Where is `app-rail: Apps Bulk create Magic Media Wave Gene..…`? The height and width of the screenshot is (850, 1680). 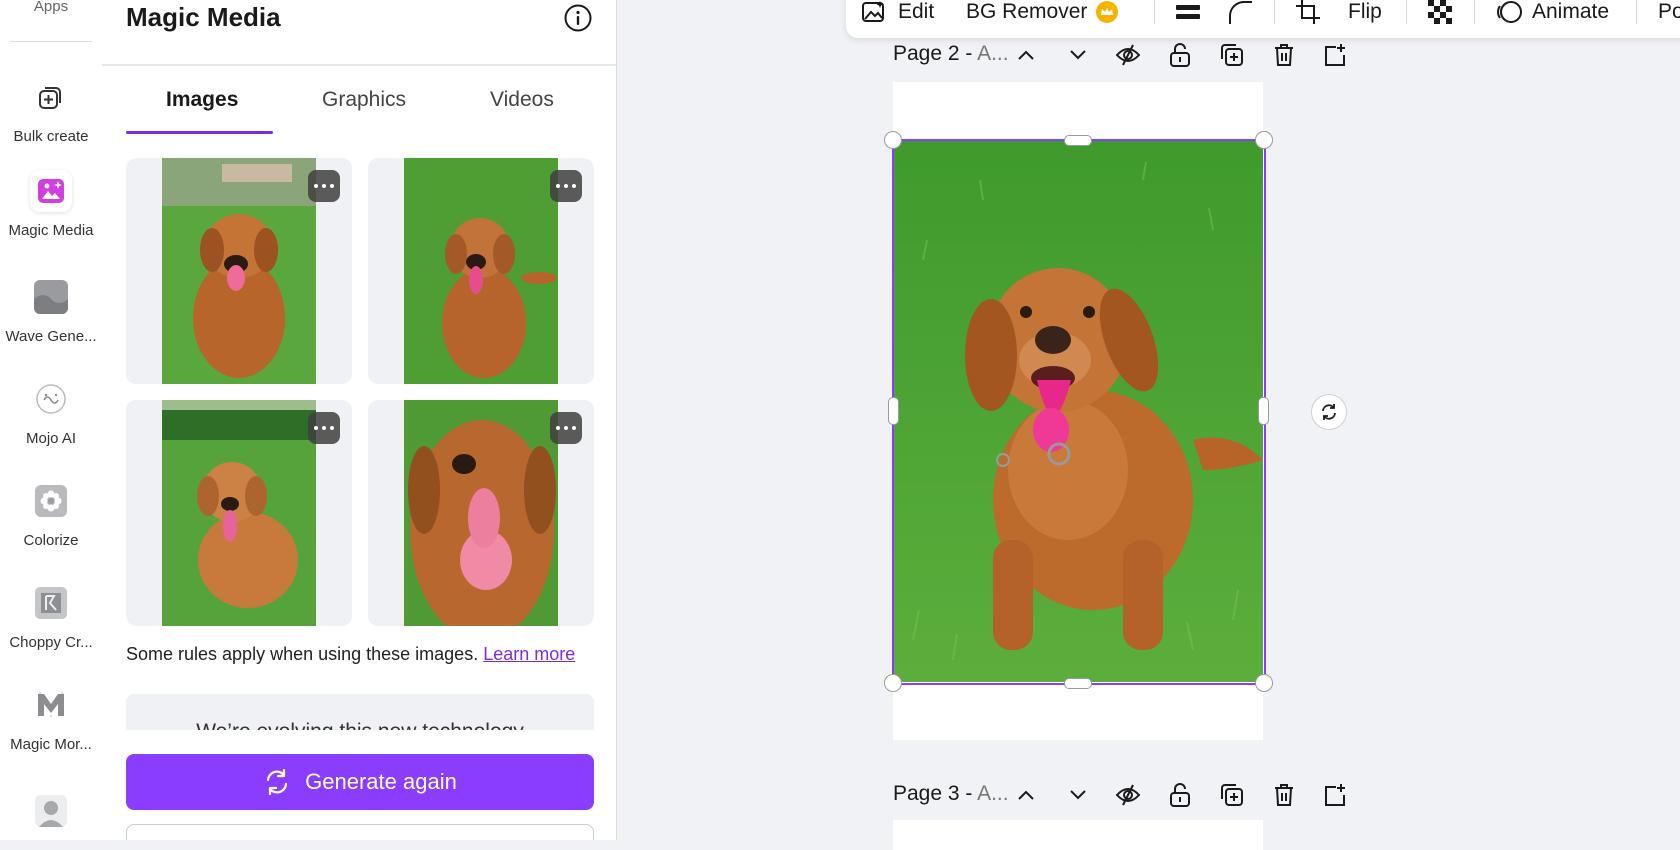
app-rail: Apps Bulk create Magic Media Wave Gene..… is located at coordinates (51, 420).